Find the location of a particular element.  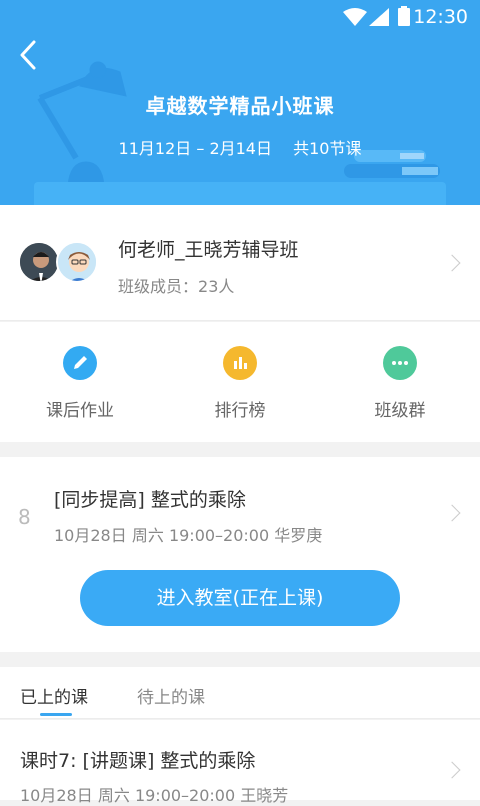

past-lesson-time: 19:00–20:00 is located at coordinates (185, 795).